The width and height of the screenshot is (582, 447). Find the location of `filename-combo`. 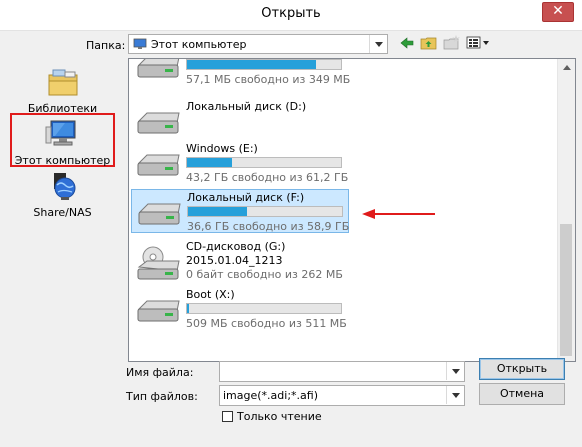

filename-combo is located at coordinates (342, 371).